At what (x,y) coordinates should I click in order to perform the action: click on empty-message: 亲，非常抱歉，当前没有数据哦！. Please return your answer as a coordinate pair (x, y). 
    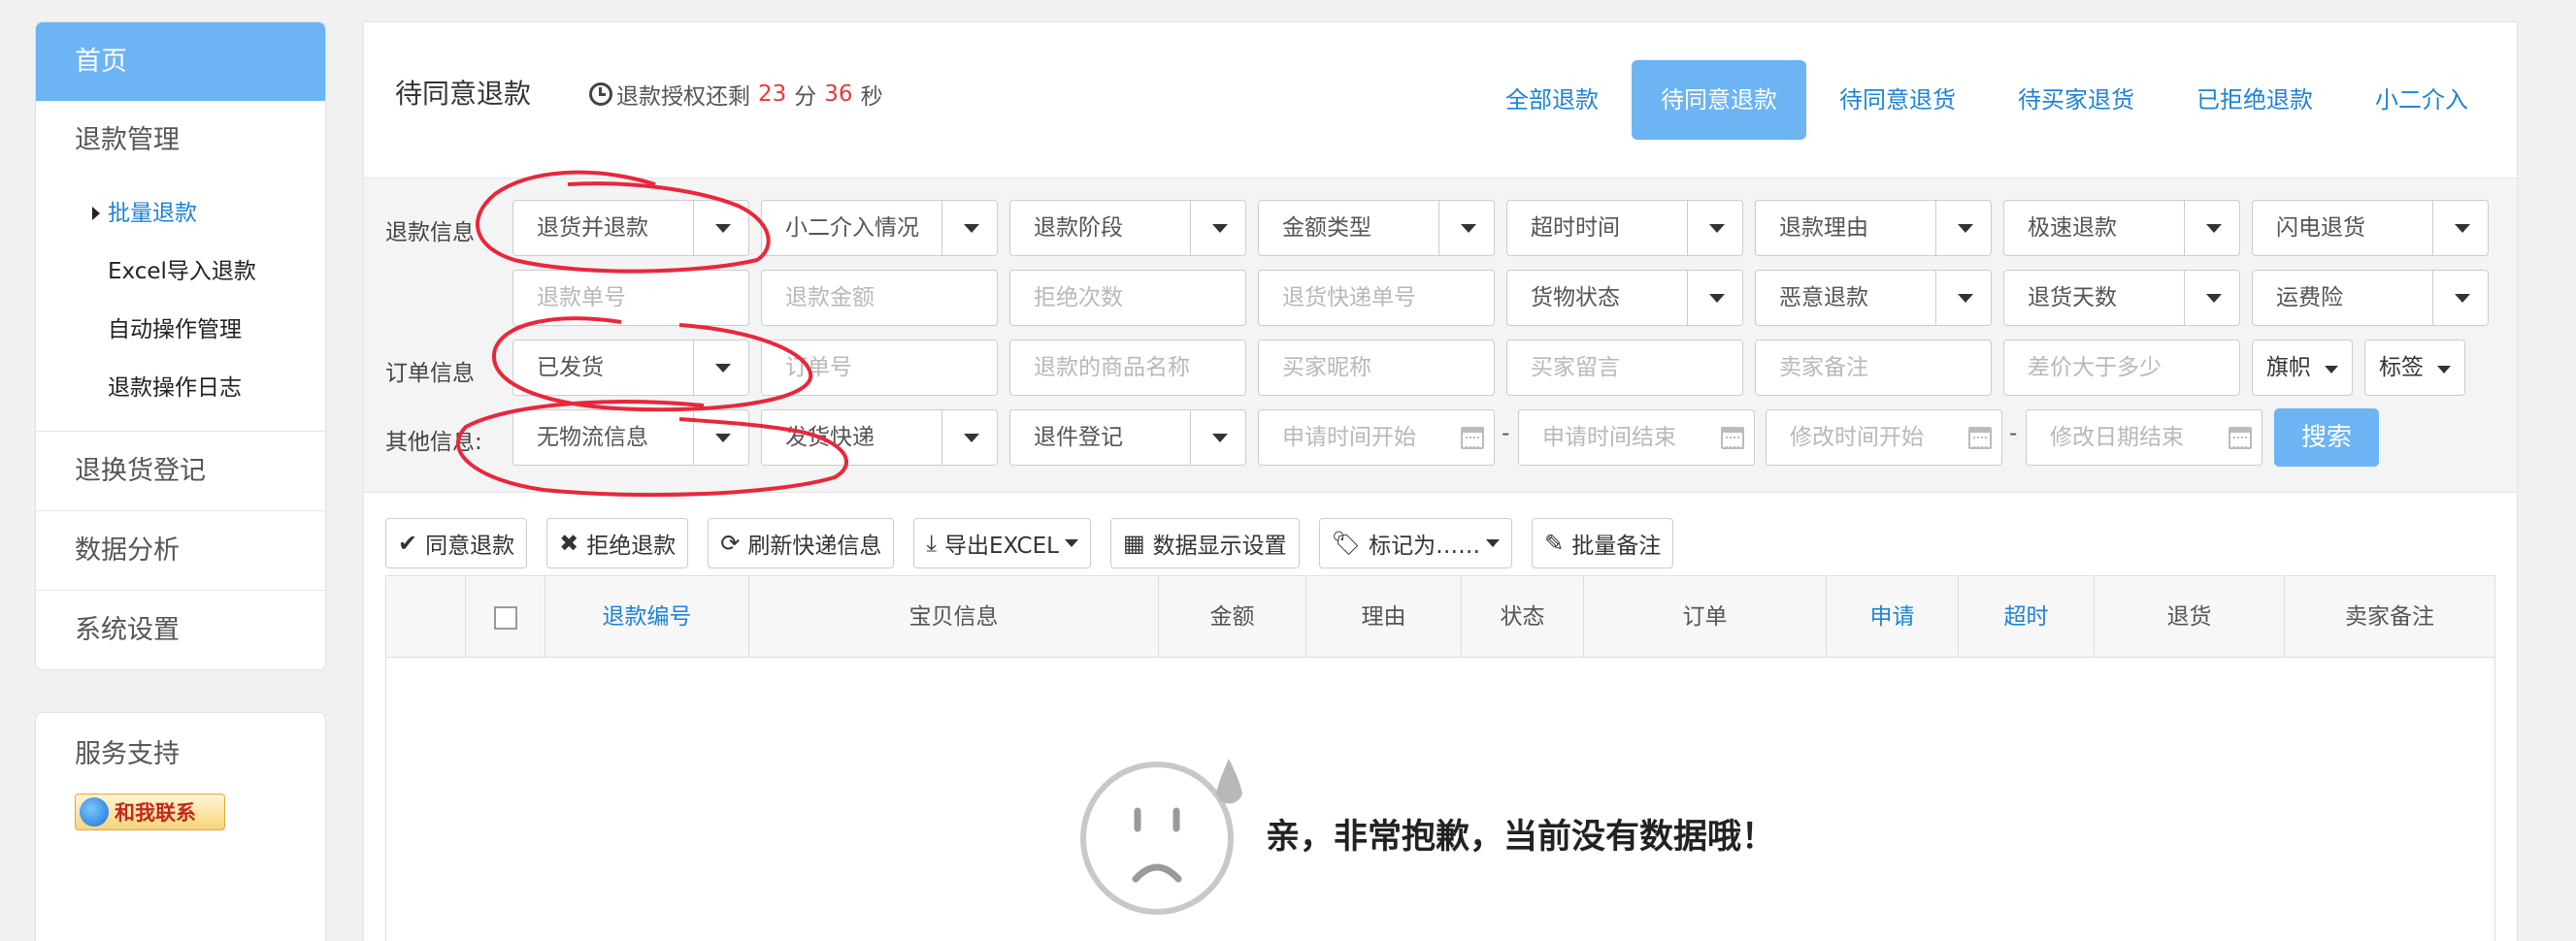
    Looking at the image, I should click on (1521, 837).